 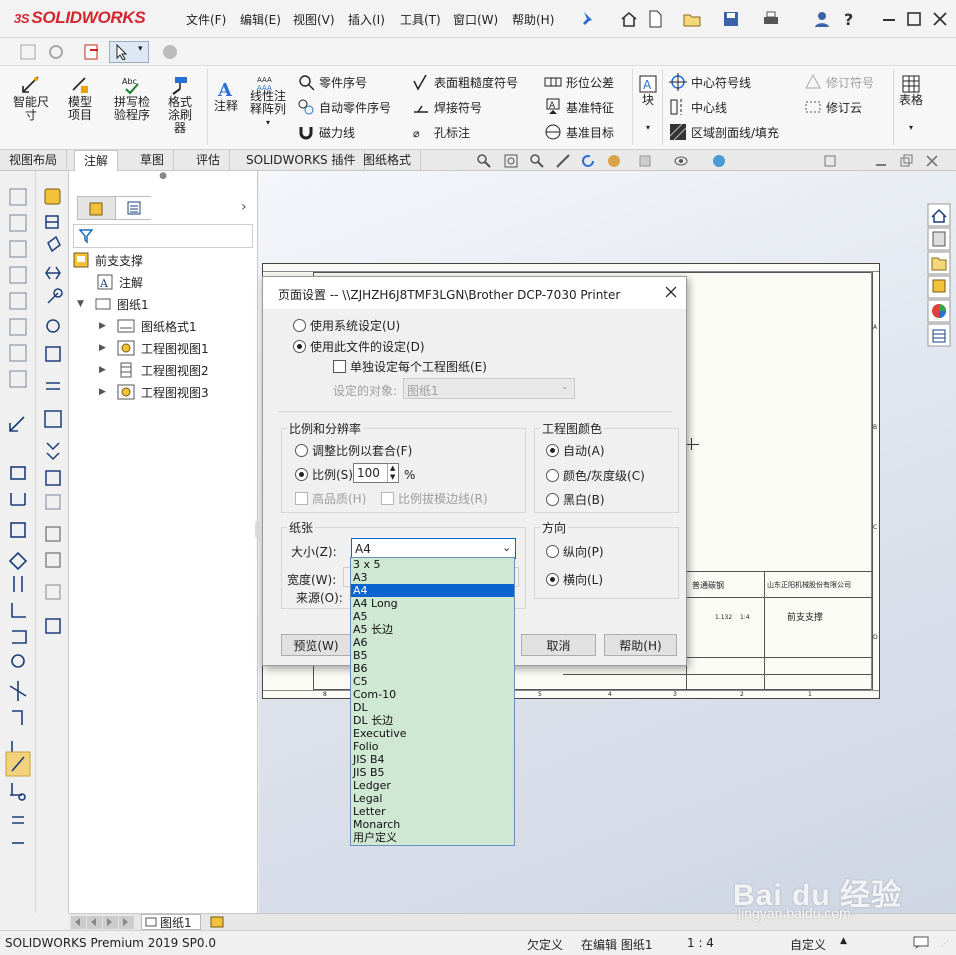 I want to click on smart-select-icon, so click(x=170, y=52).